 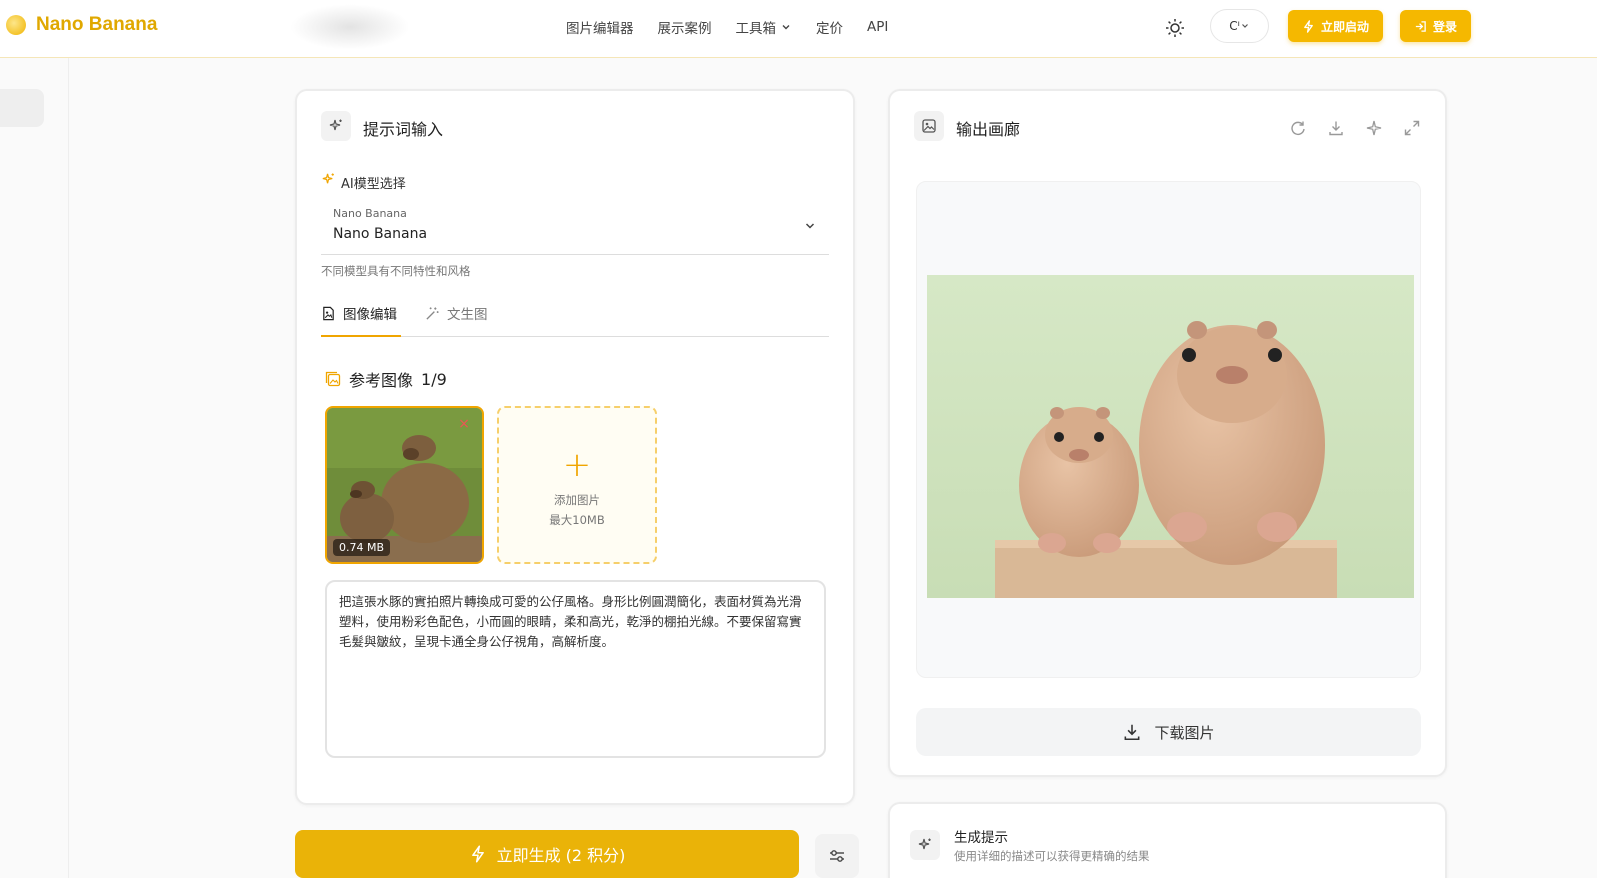 I want to click on start-now-button: 立即启动, so click(x=1335, y=26).